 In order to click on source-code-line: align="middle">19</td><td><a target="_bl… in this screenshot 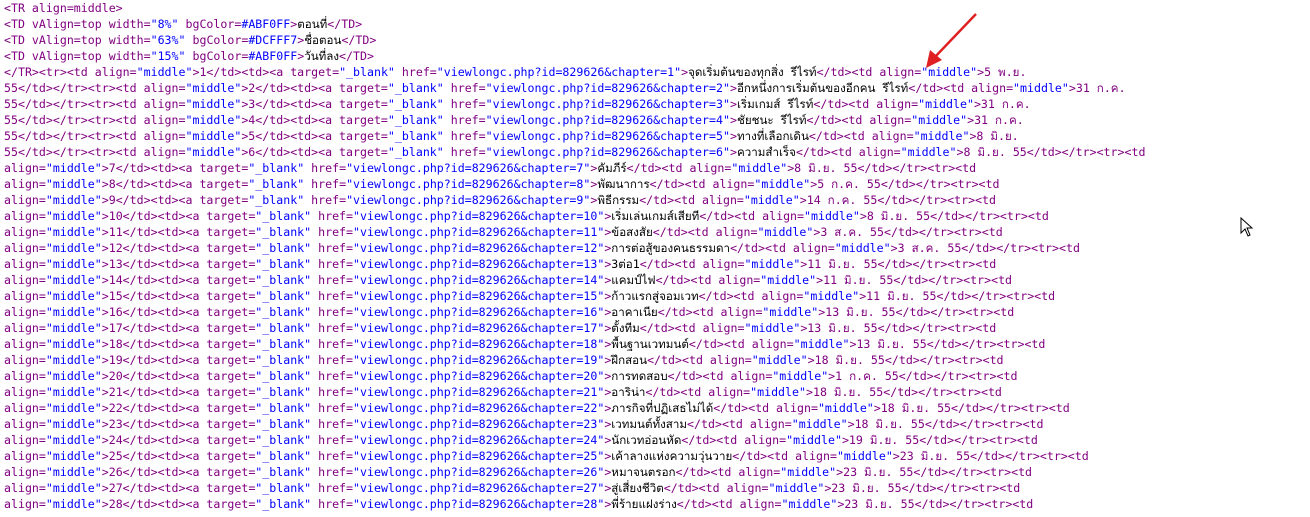, I will do `click(657, 360)`.